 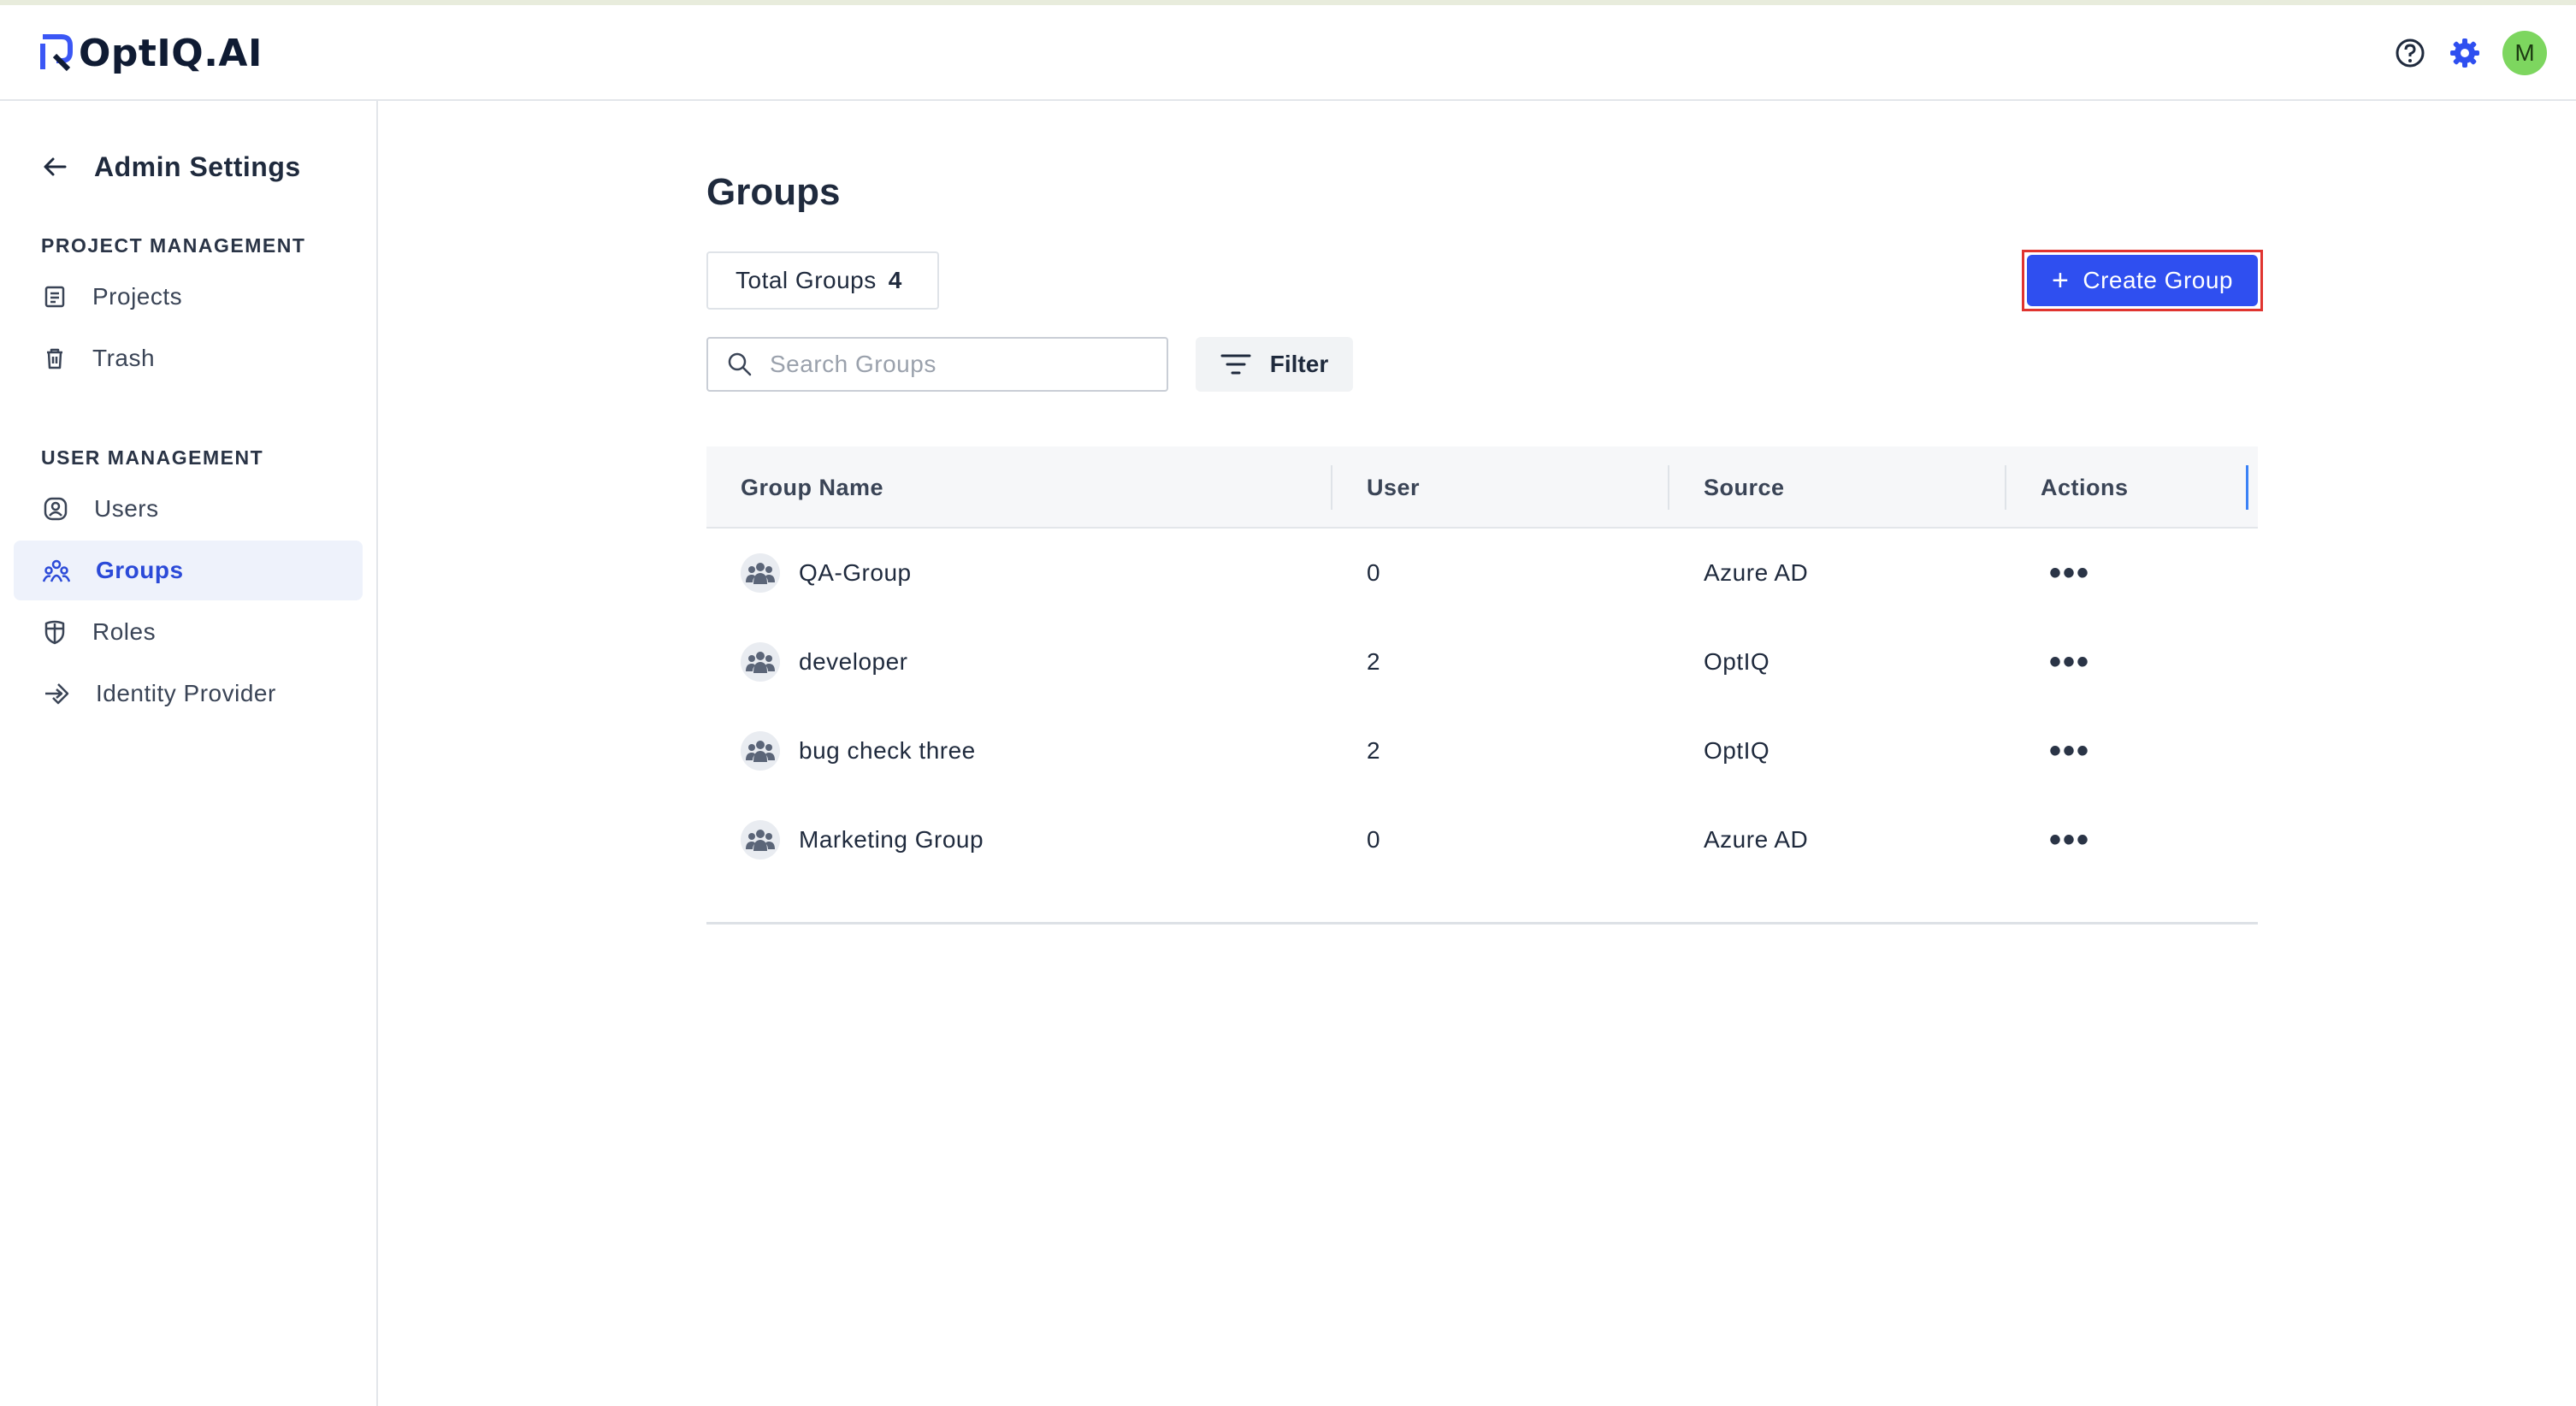 I want to click on total-groups-badge: Total Groups 4, so click(x=822, y=281).